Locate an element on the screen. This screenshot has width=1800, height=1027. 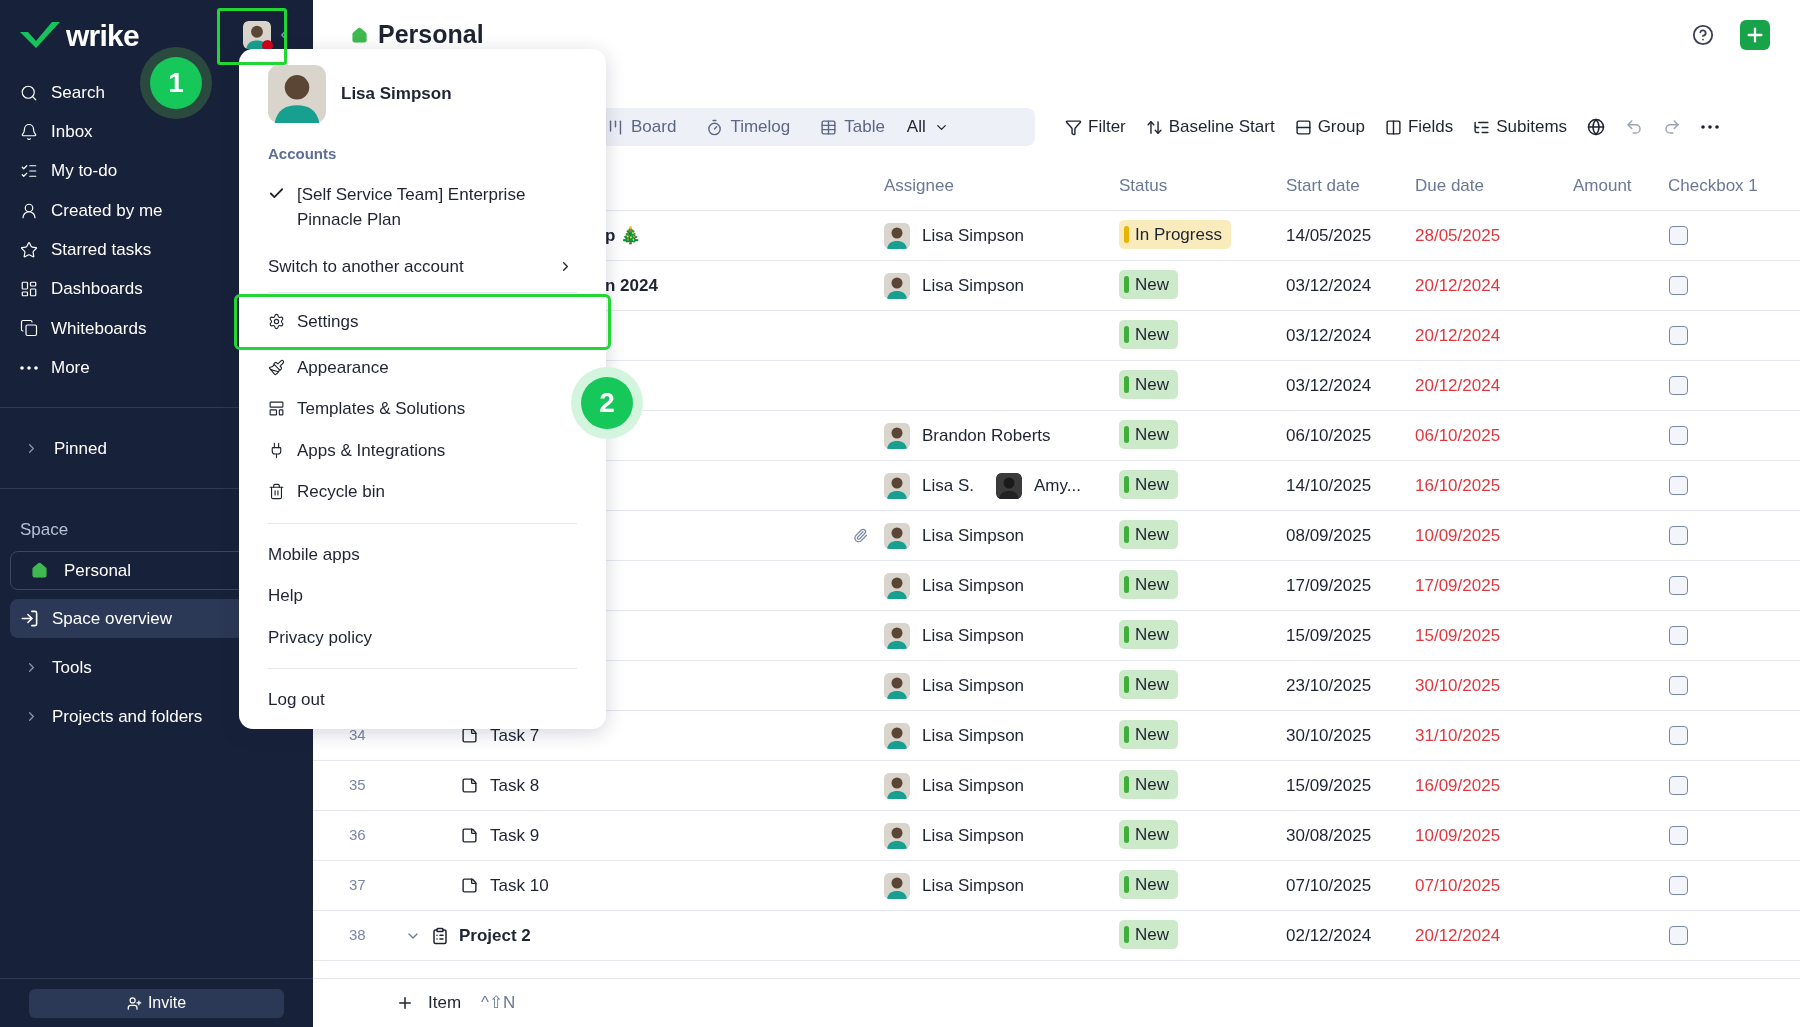
assignee-name: Lisa S. is located at coordinates (948, 485).